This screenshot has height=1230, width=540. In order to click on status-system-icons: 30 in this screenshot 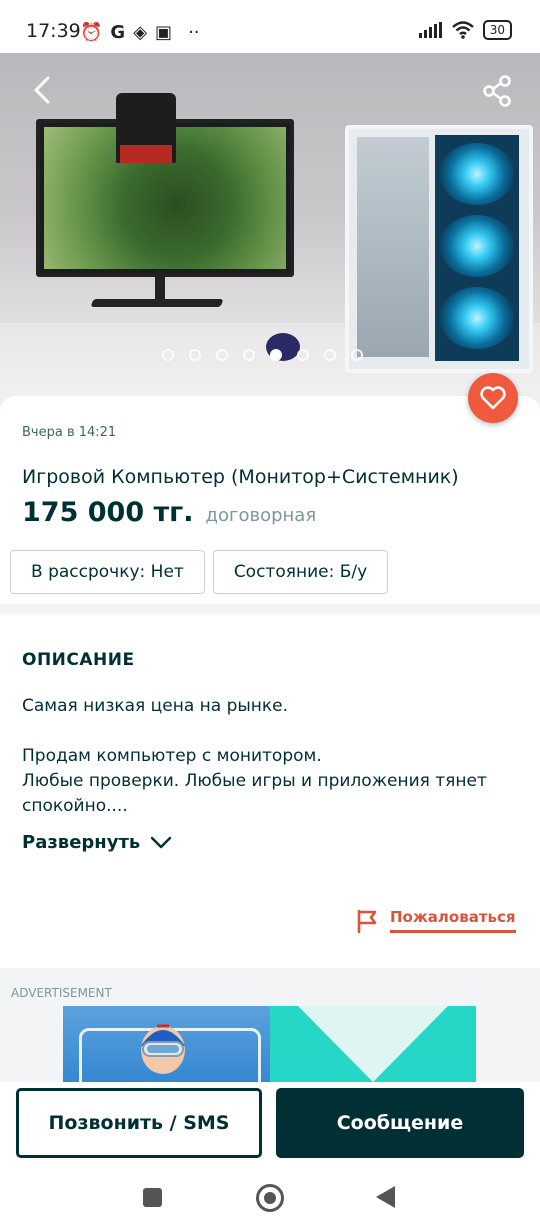, I will do `click(465, 30)`.